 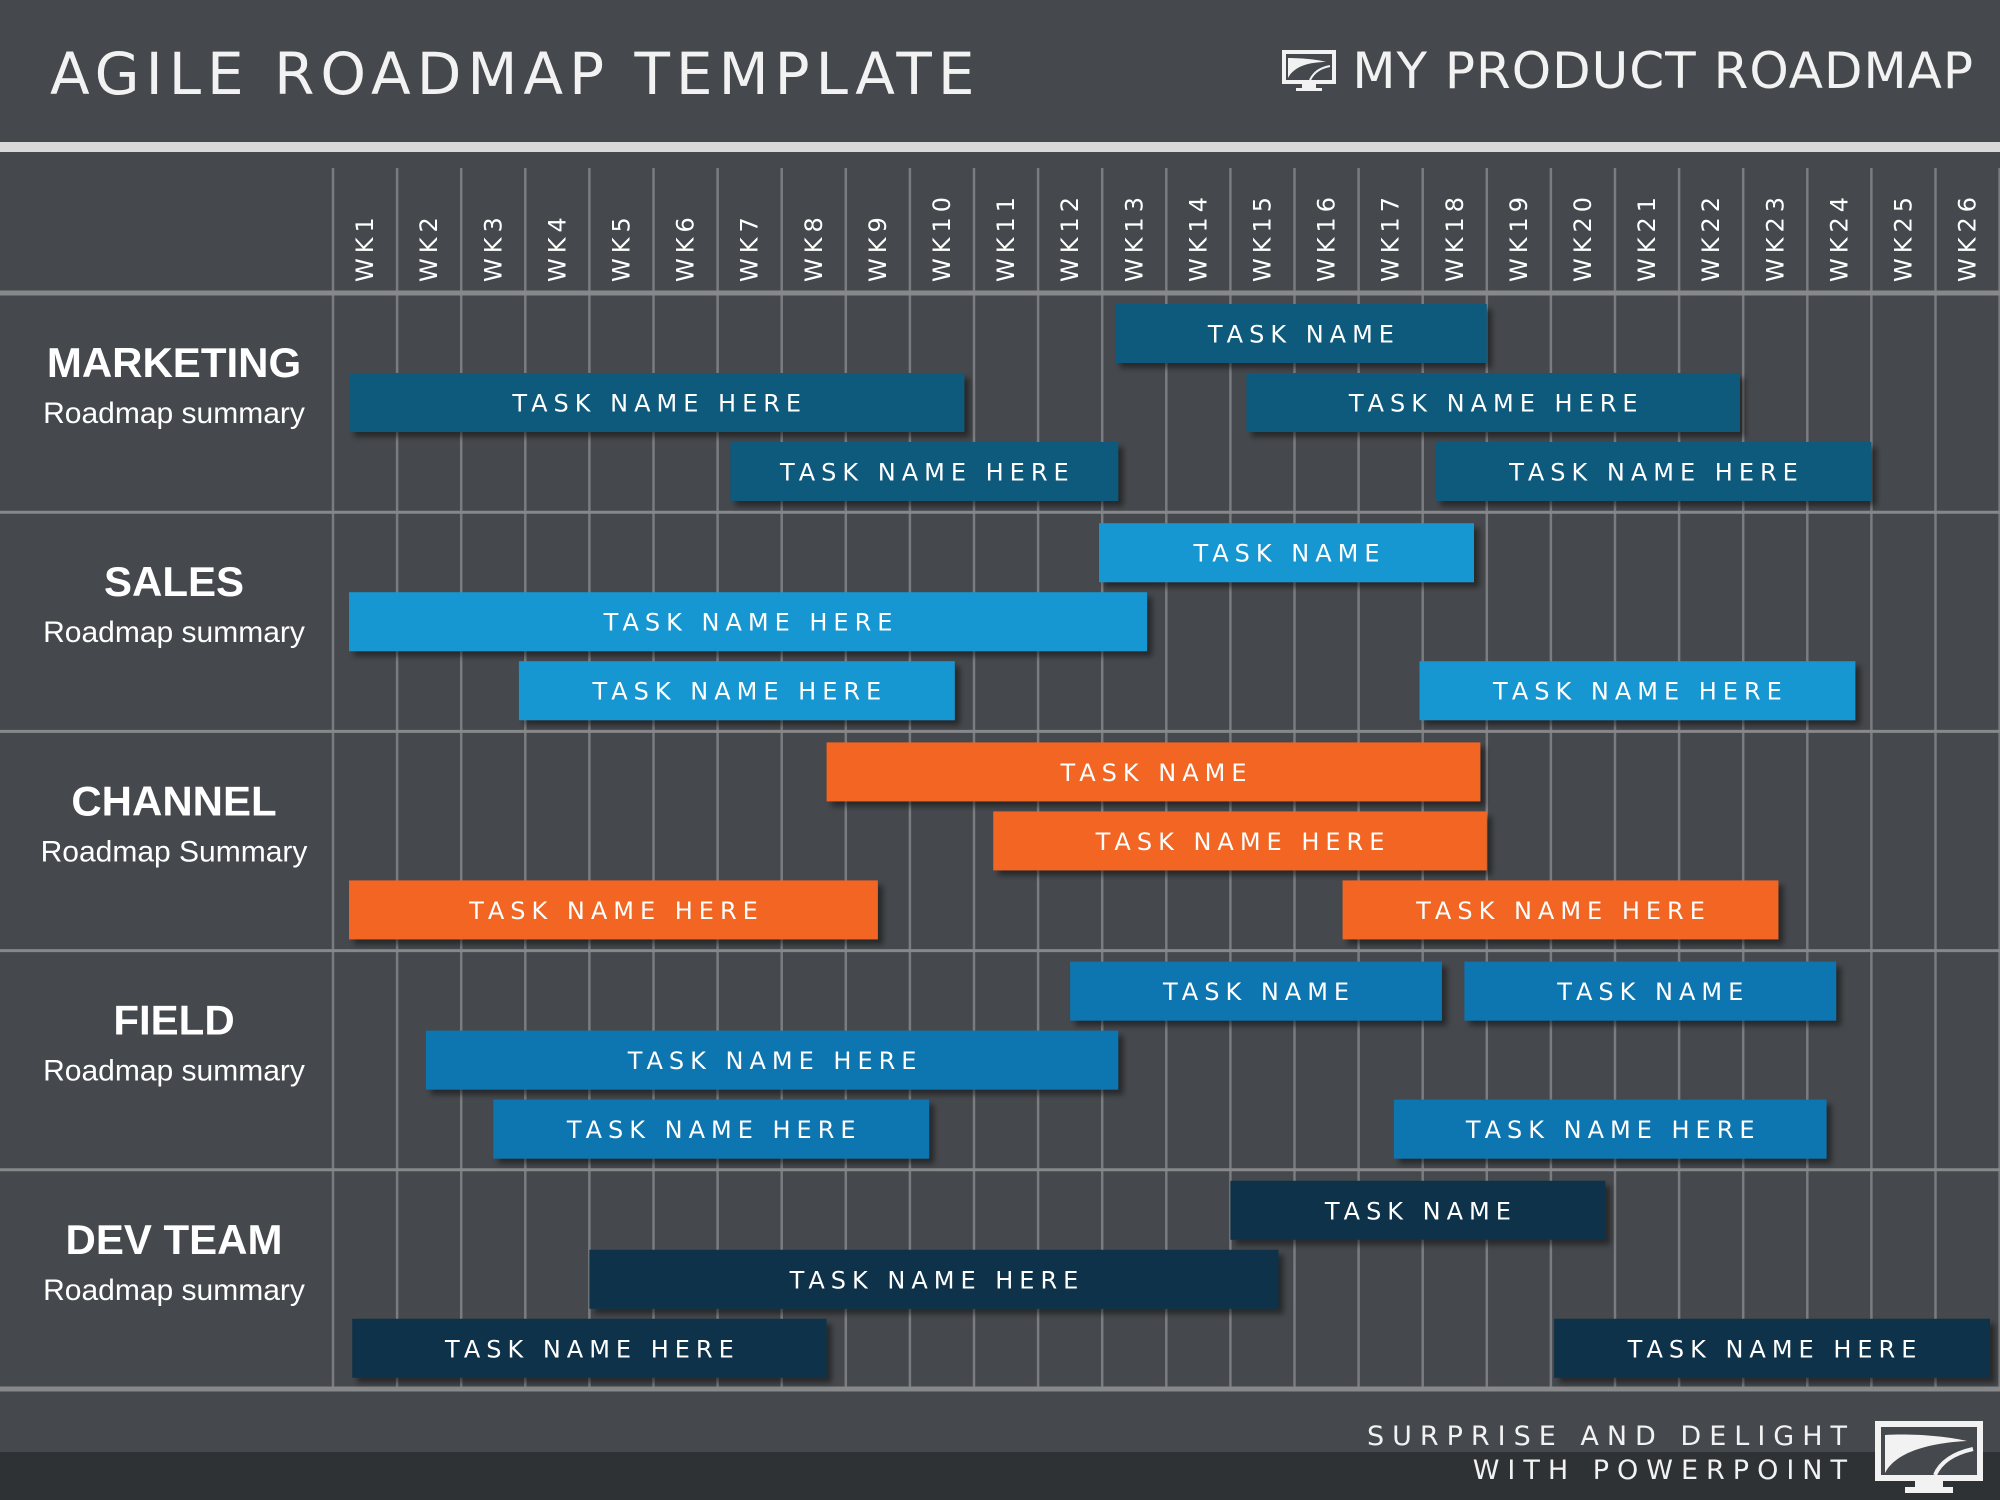 I want to click on week-label: WK12, so click(x=1070, y=237).